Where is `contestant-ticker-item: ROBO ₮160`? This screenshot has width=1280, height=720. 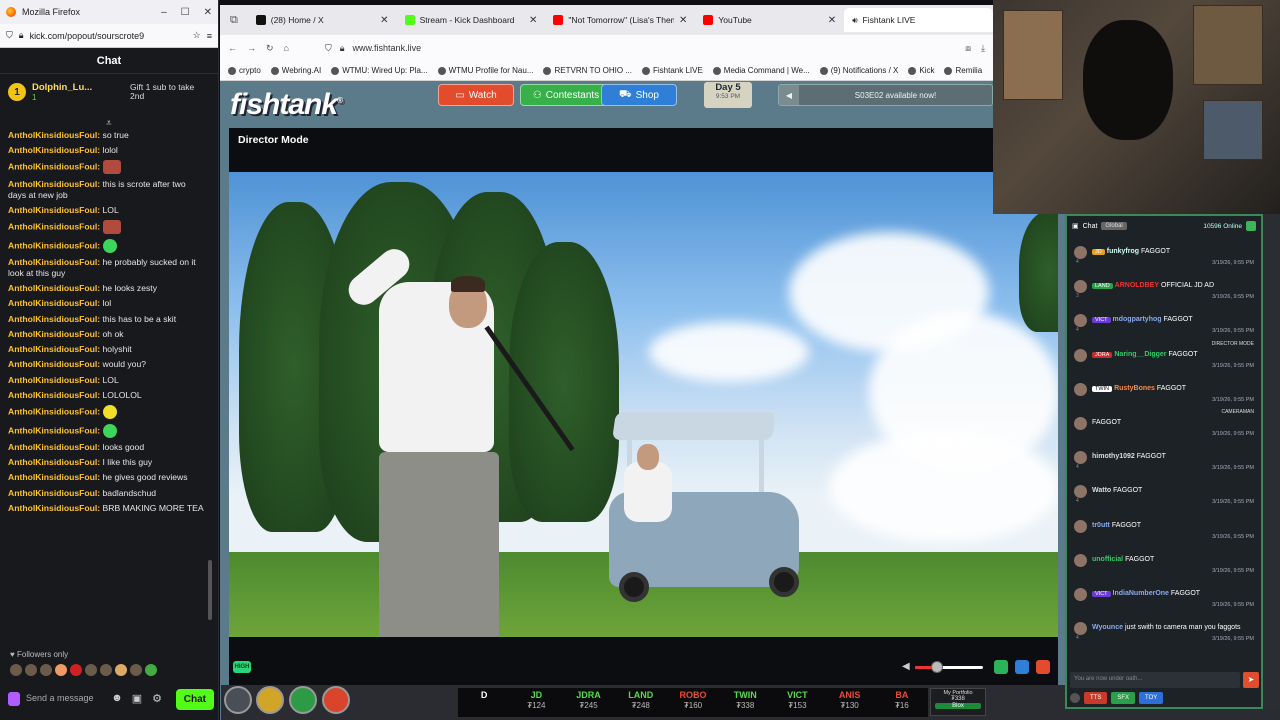 contestant-ticker-item: ROBO ₮160 is located at coordinates (693, 702).